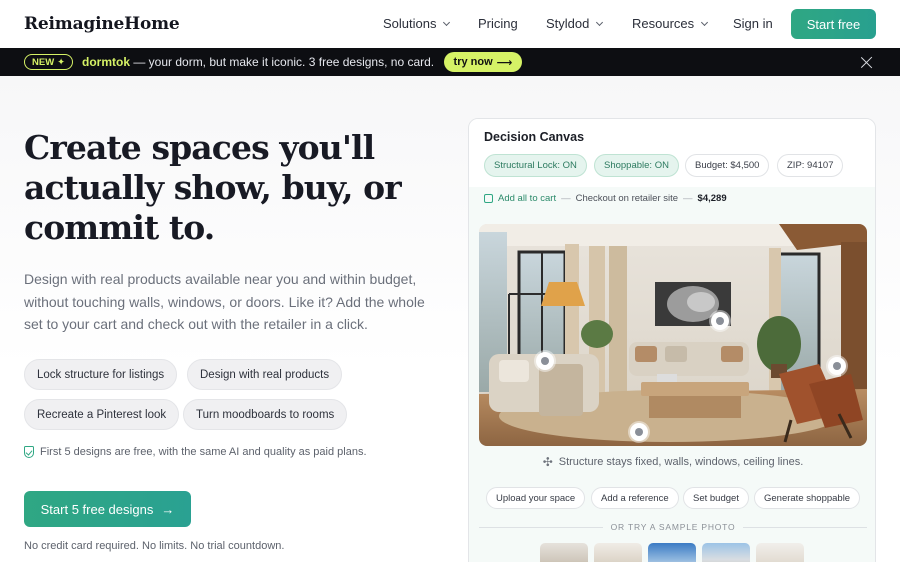  I want to click on new-badge: NEW ✦, so click(49, 62).